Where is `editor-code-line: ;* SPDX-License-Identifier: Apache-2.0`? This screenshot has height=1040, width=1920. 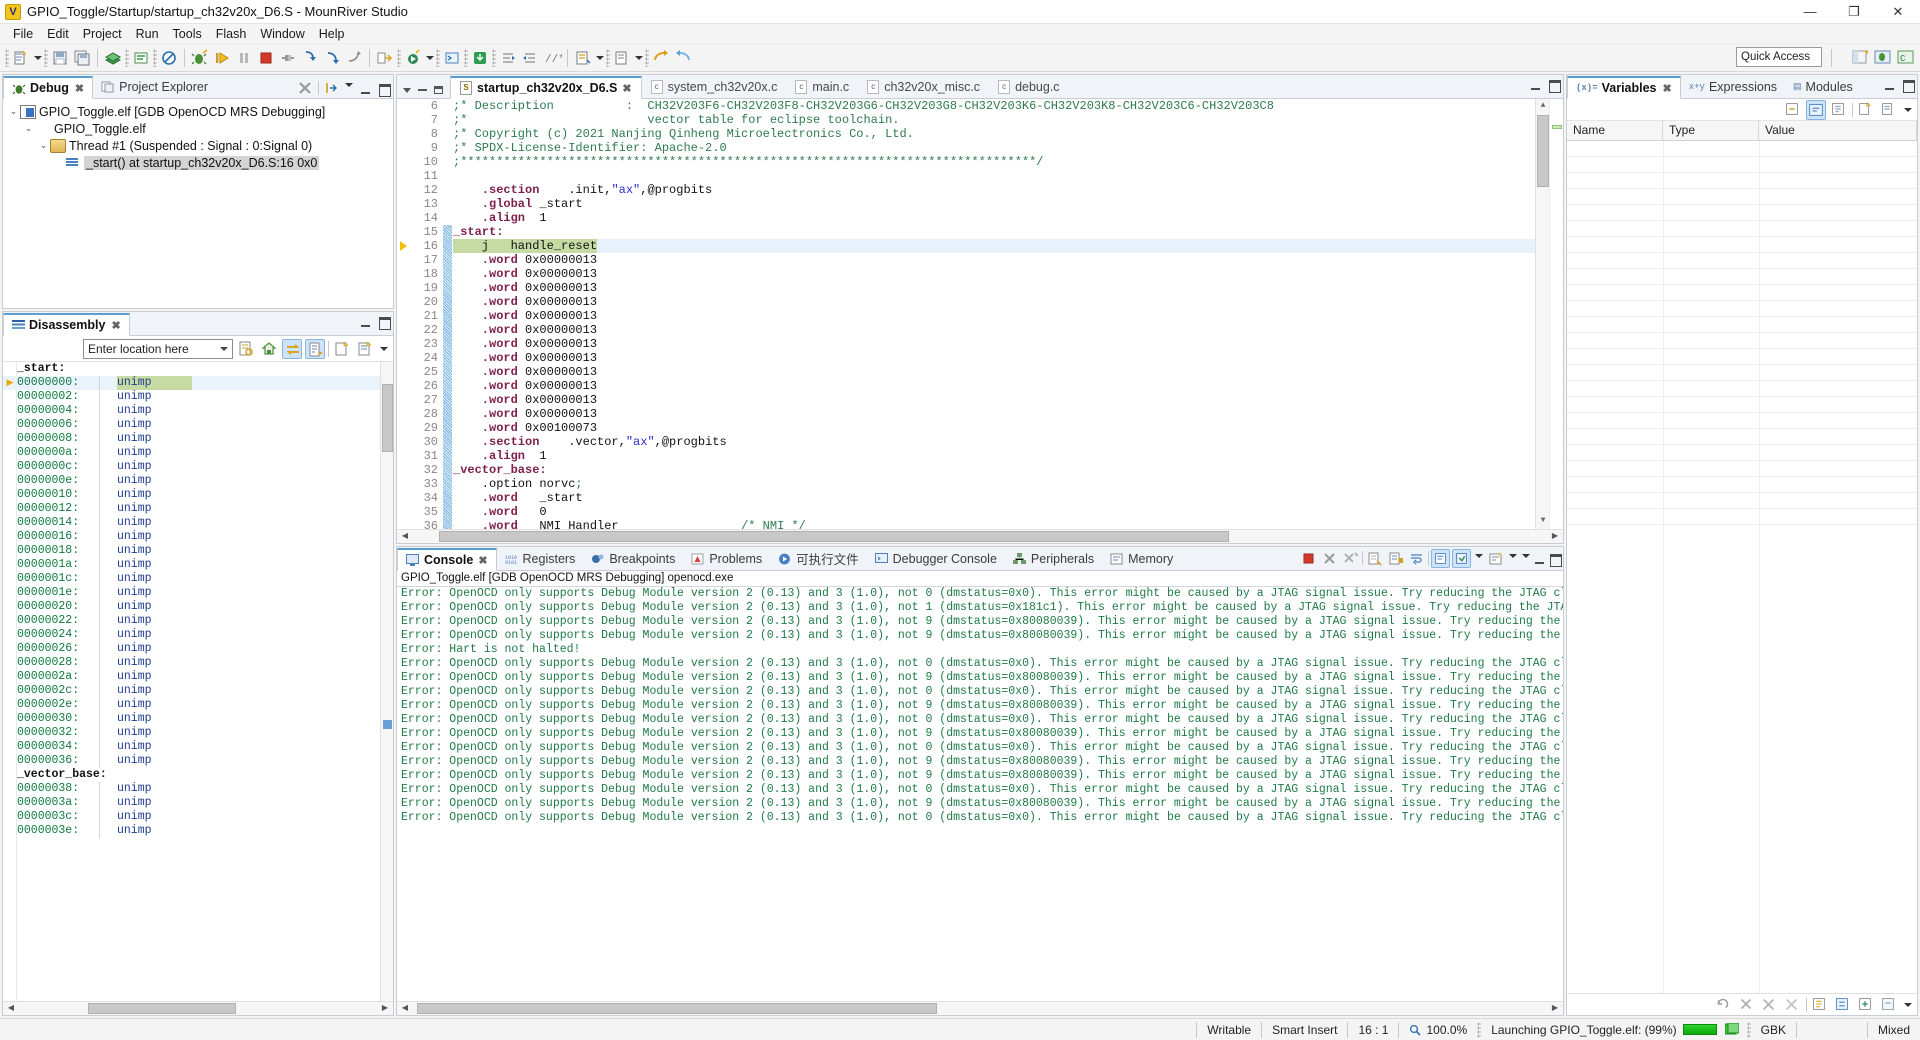
editor-code-line: ;* SPDX-License-Identifier: Apache-2.0 is located at coordinates (994, 148).